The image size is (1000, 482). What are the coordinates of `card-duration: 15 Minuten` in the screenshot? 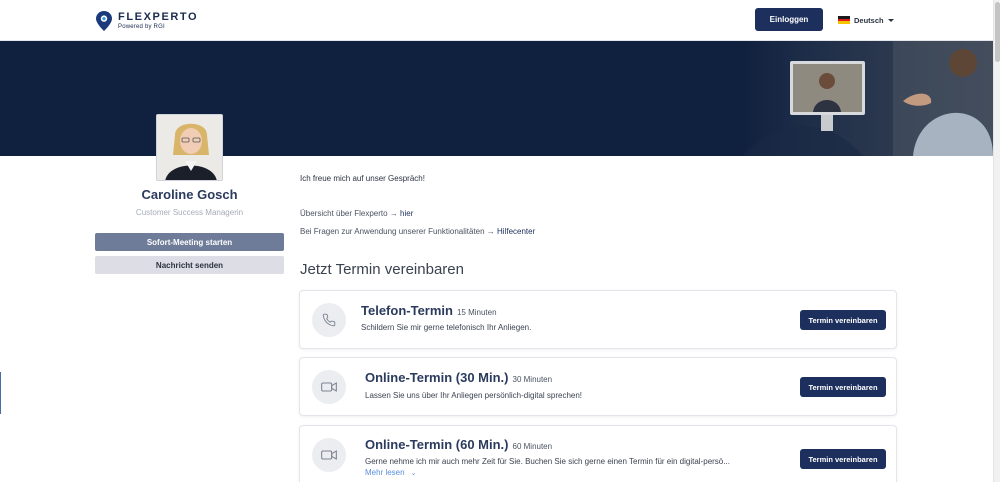 It's located at (476, 312).